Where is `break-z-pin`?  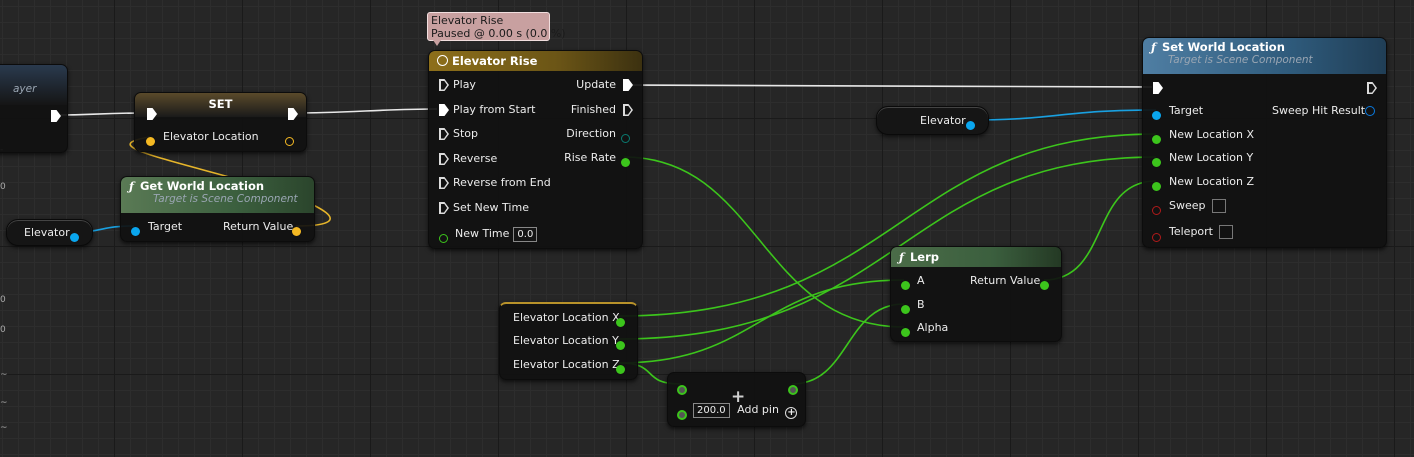 break-z-pin is located at coordinates (620, 369).